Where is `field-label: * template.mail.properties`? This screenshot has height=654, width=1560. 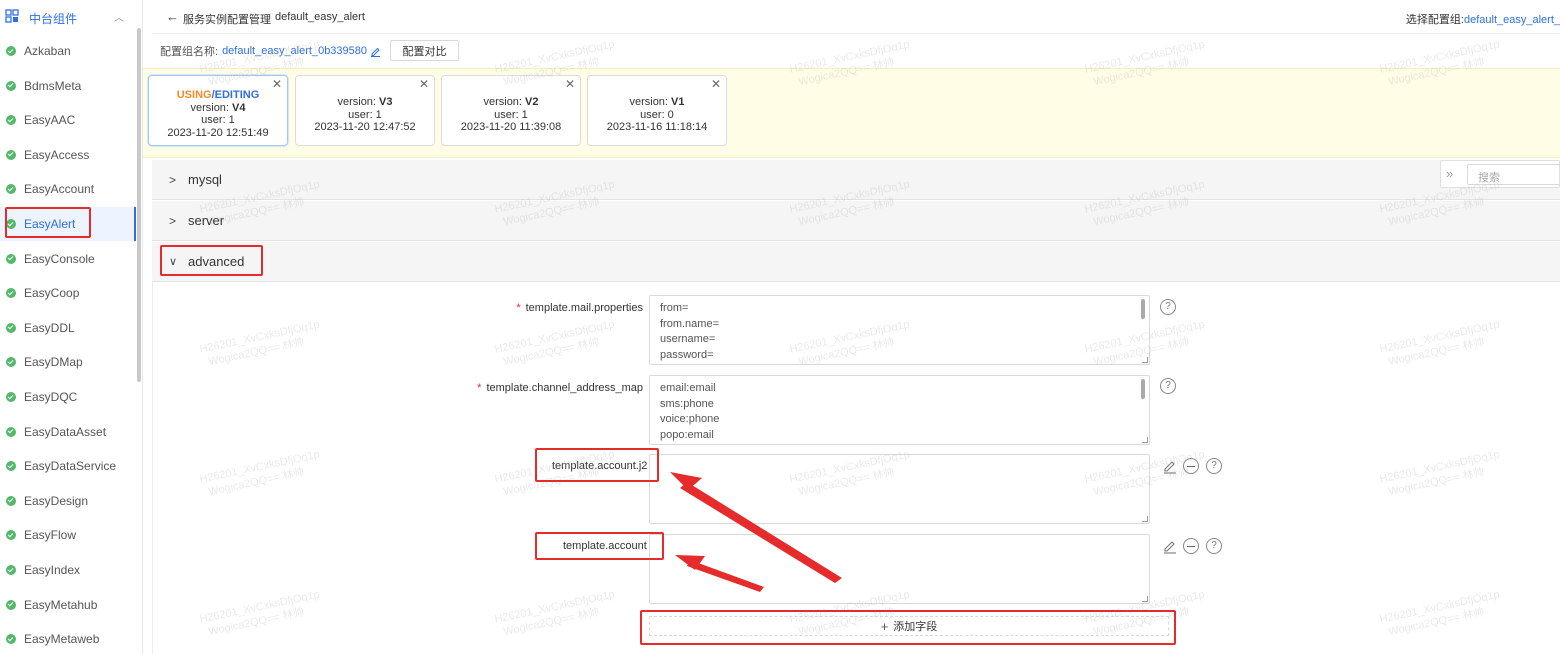
field-label: * template.mail.properties is located at coordinates (579, 308).